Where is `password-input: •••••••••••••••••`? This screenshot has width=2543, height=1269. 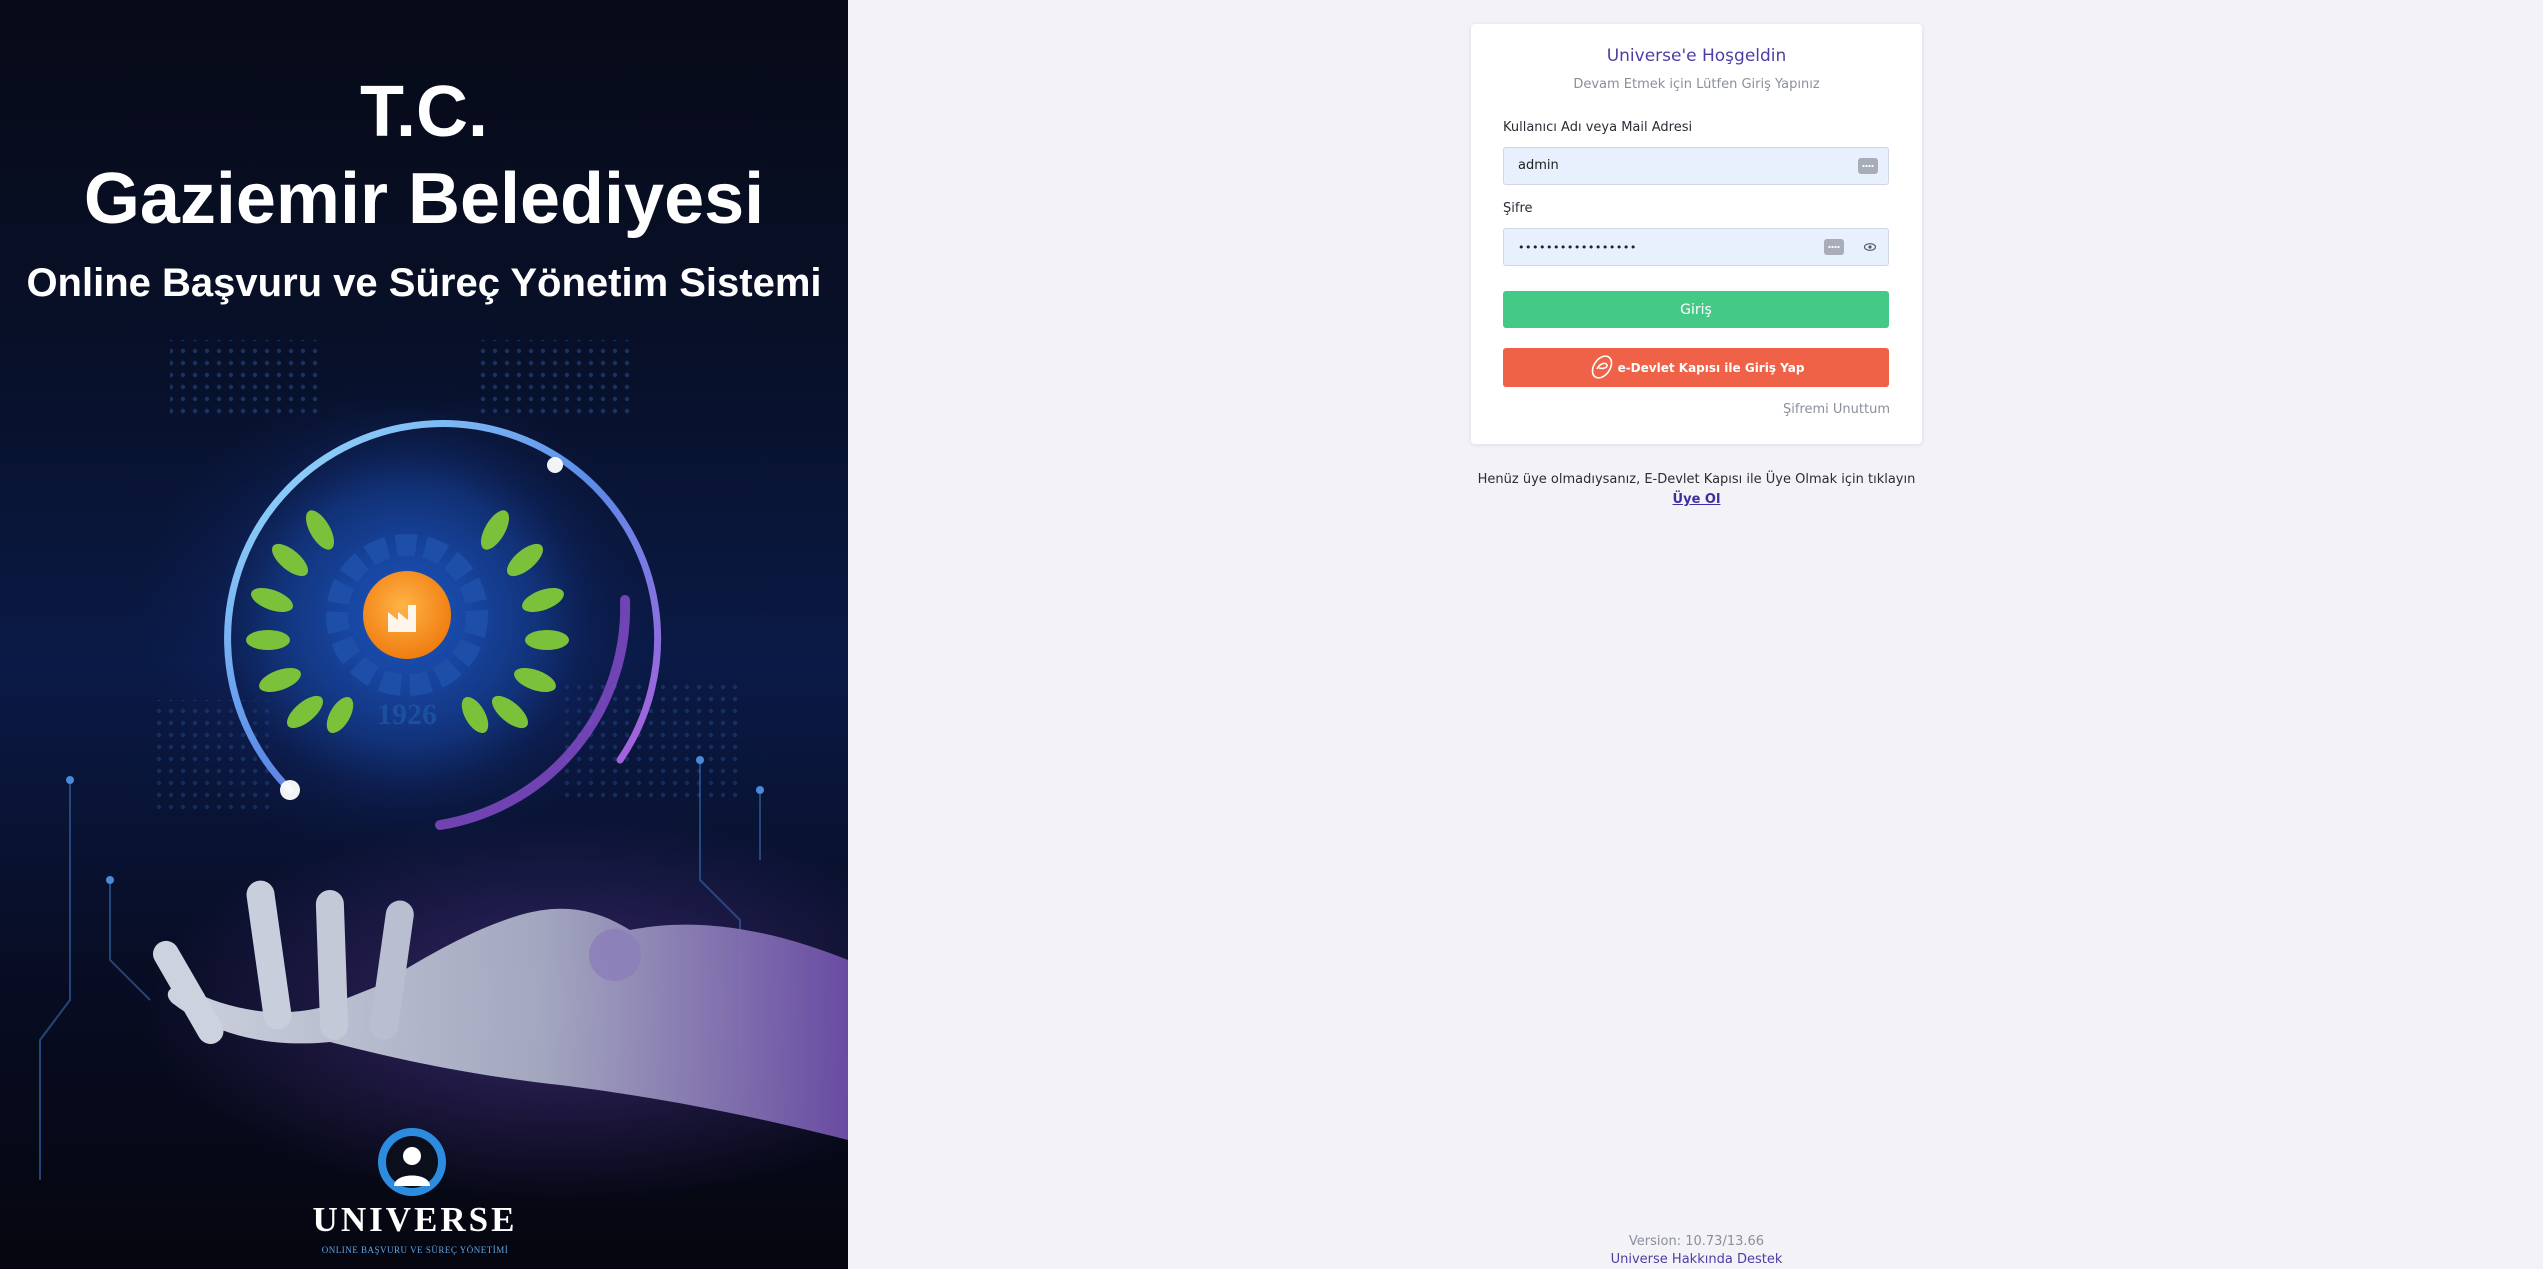
password-input: ••••••••••••••••• is located at coordinates (1696, 247).